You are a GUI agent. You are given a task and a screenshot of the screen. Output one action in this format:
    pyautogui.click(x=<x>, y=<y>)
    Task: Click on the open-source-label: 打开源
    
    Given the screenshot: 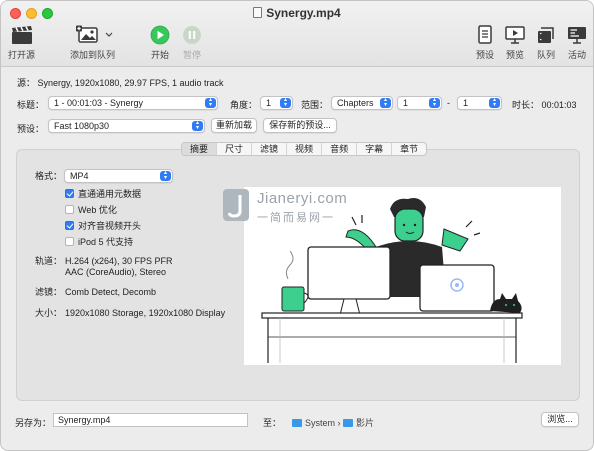 What is the action you would take?
    pyautogui.click(x=22, y=55)
    